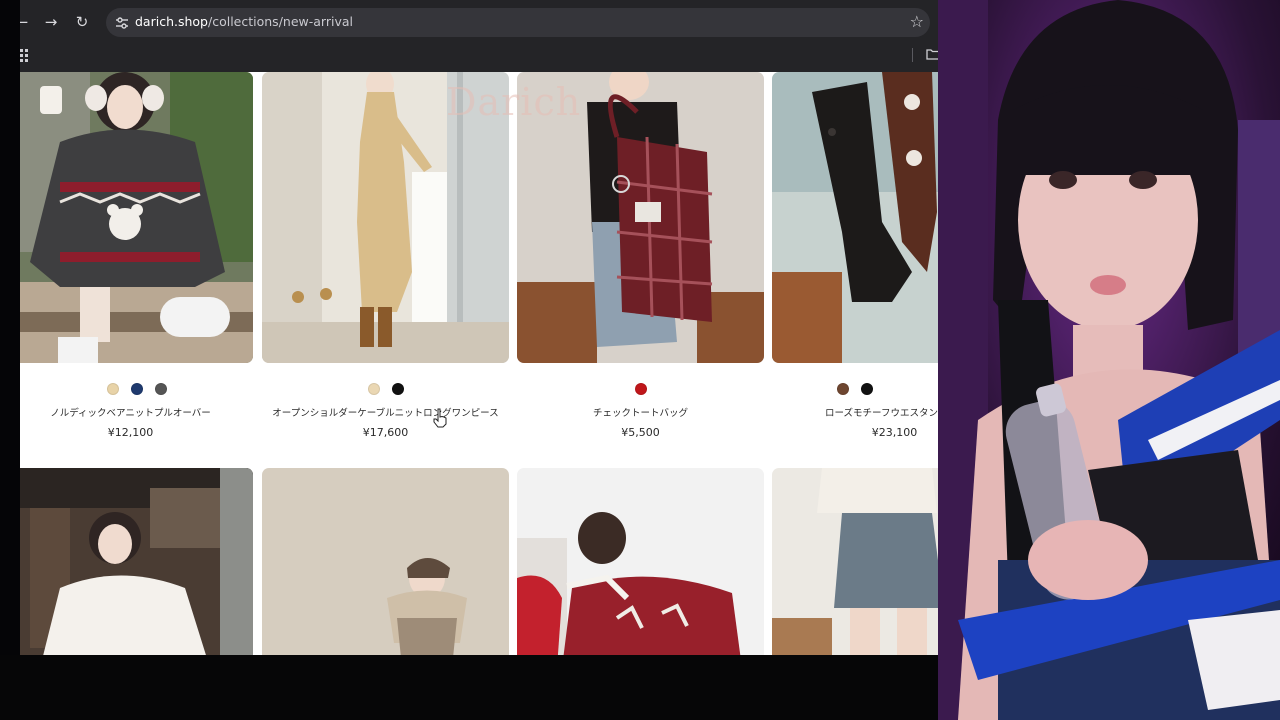 Image resolution: width=1280 pixels, height=720 pixels. Describe the element at coordinates (130, 432) in the screenshot. I see `product-price: ¥12,100` at that location.